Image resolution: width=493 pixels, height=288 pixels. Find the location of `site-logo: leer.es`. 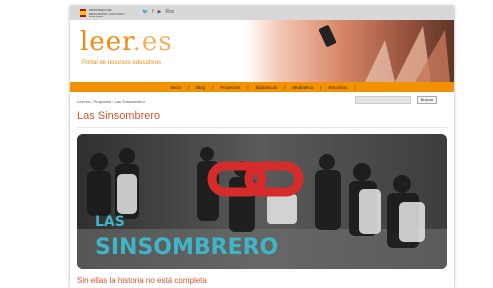

site-logo: leer.es is located at coordinates (126, 42).